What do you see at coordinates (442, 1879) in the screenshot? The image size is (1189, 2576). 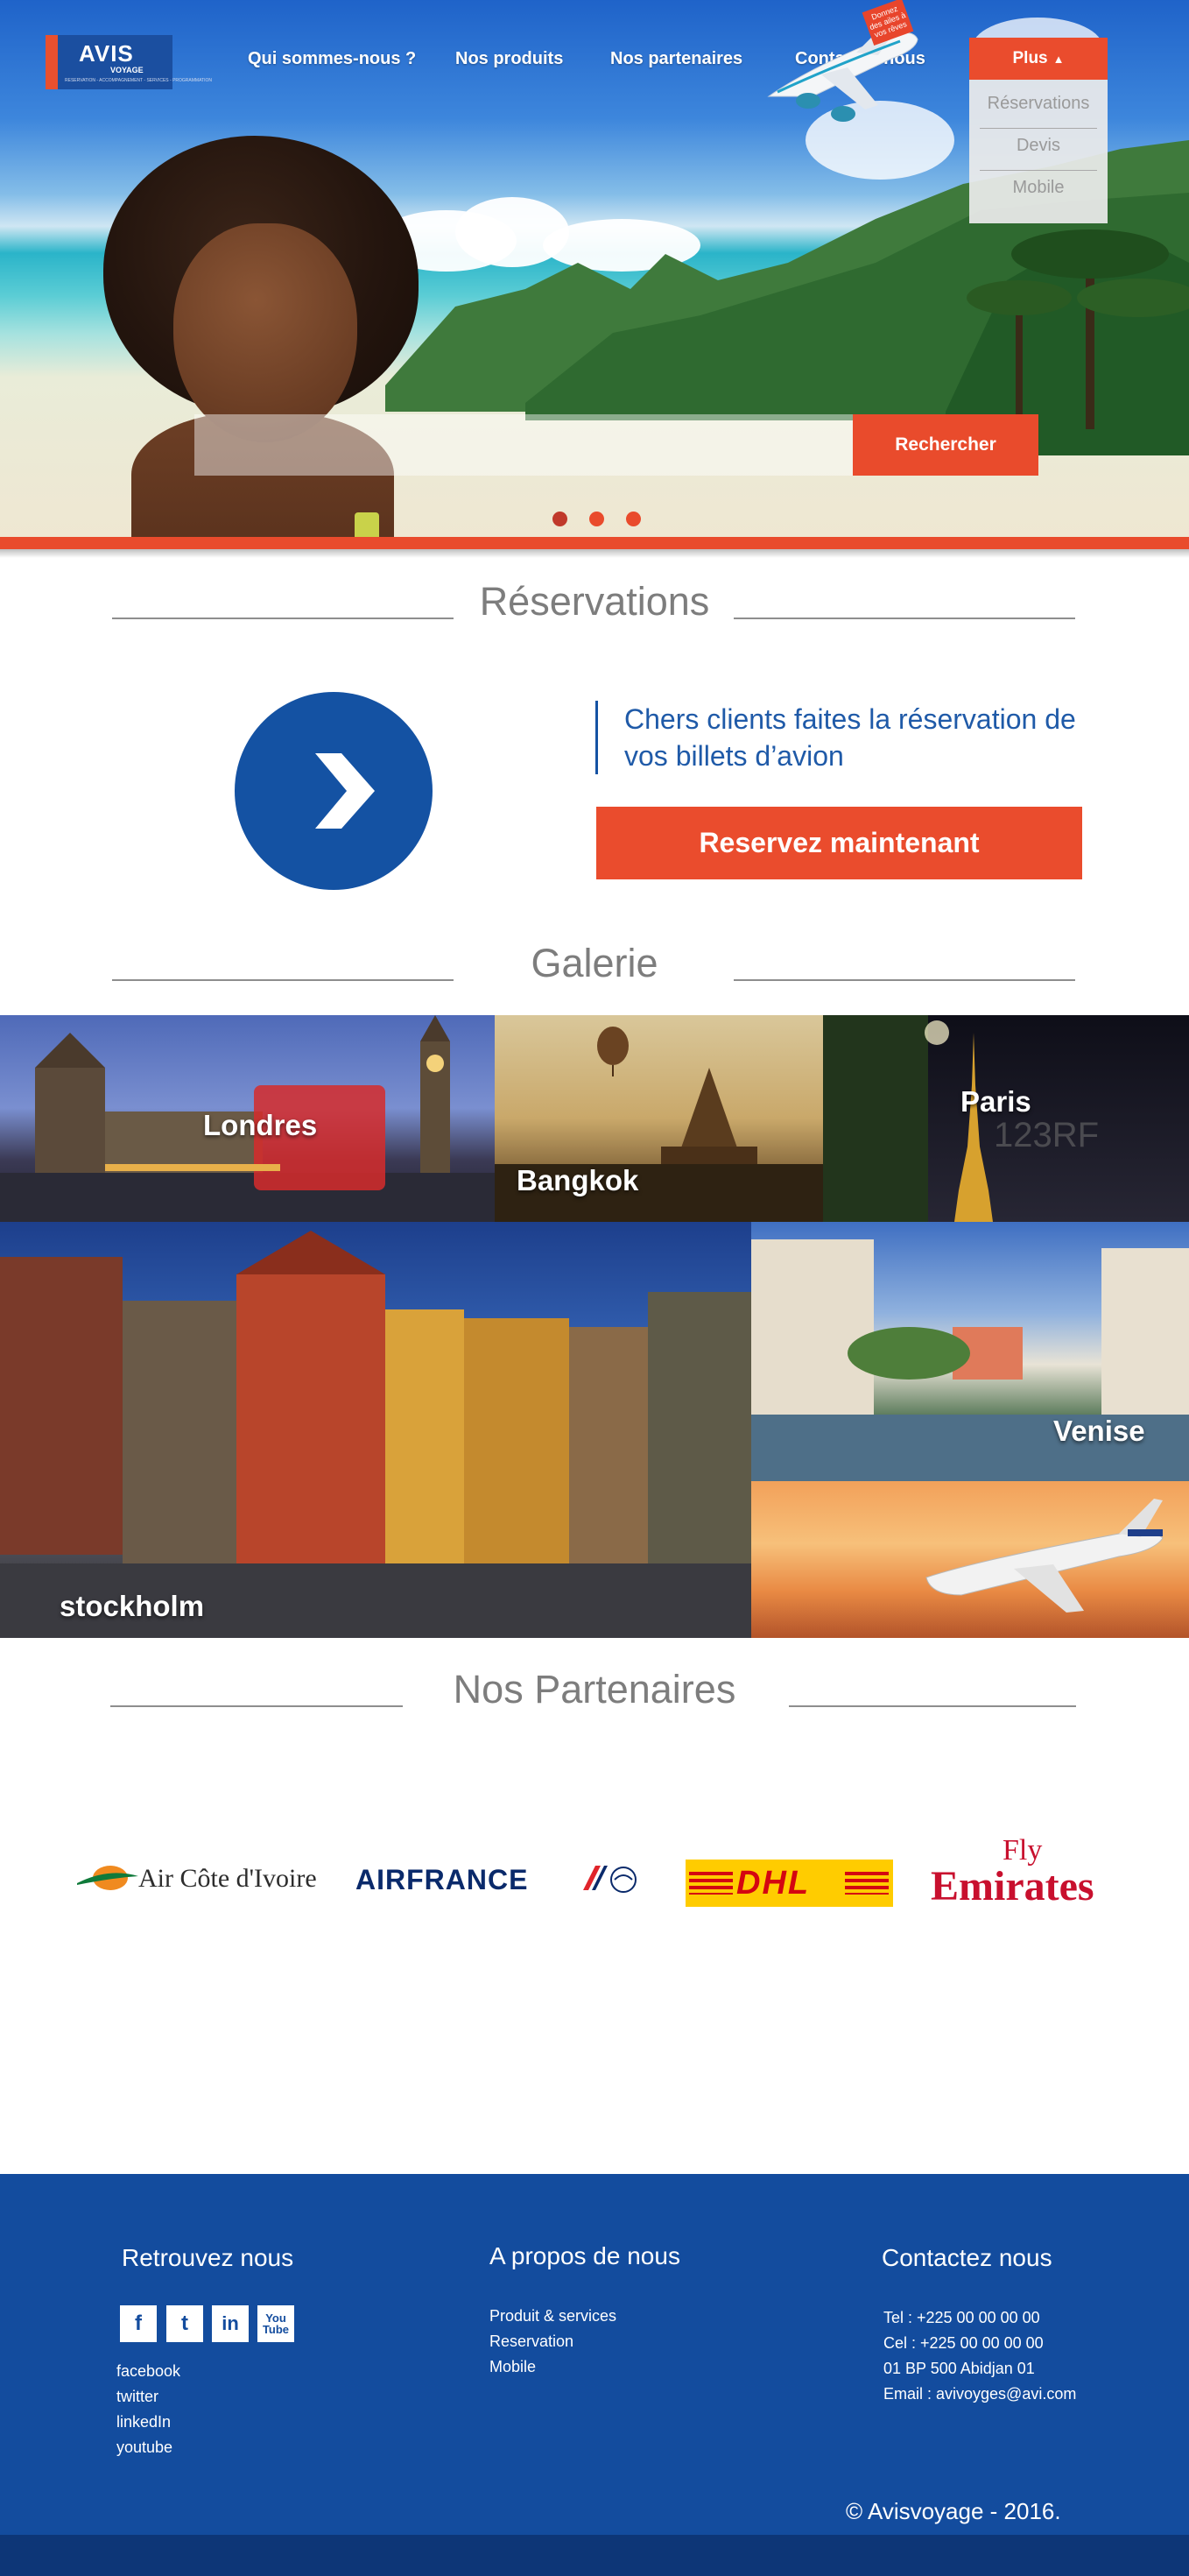 I see `partner-name: AIRFRANCE` at bounding box center [442, 1879].